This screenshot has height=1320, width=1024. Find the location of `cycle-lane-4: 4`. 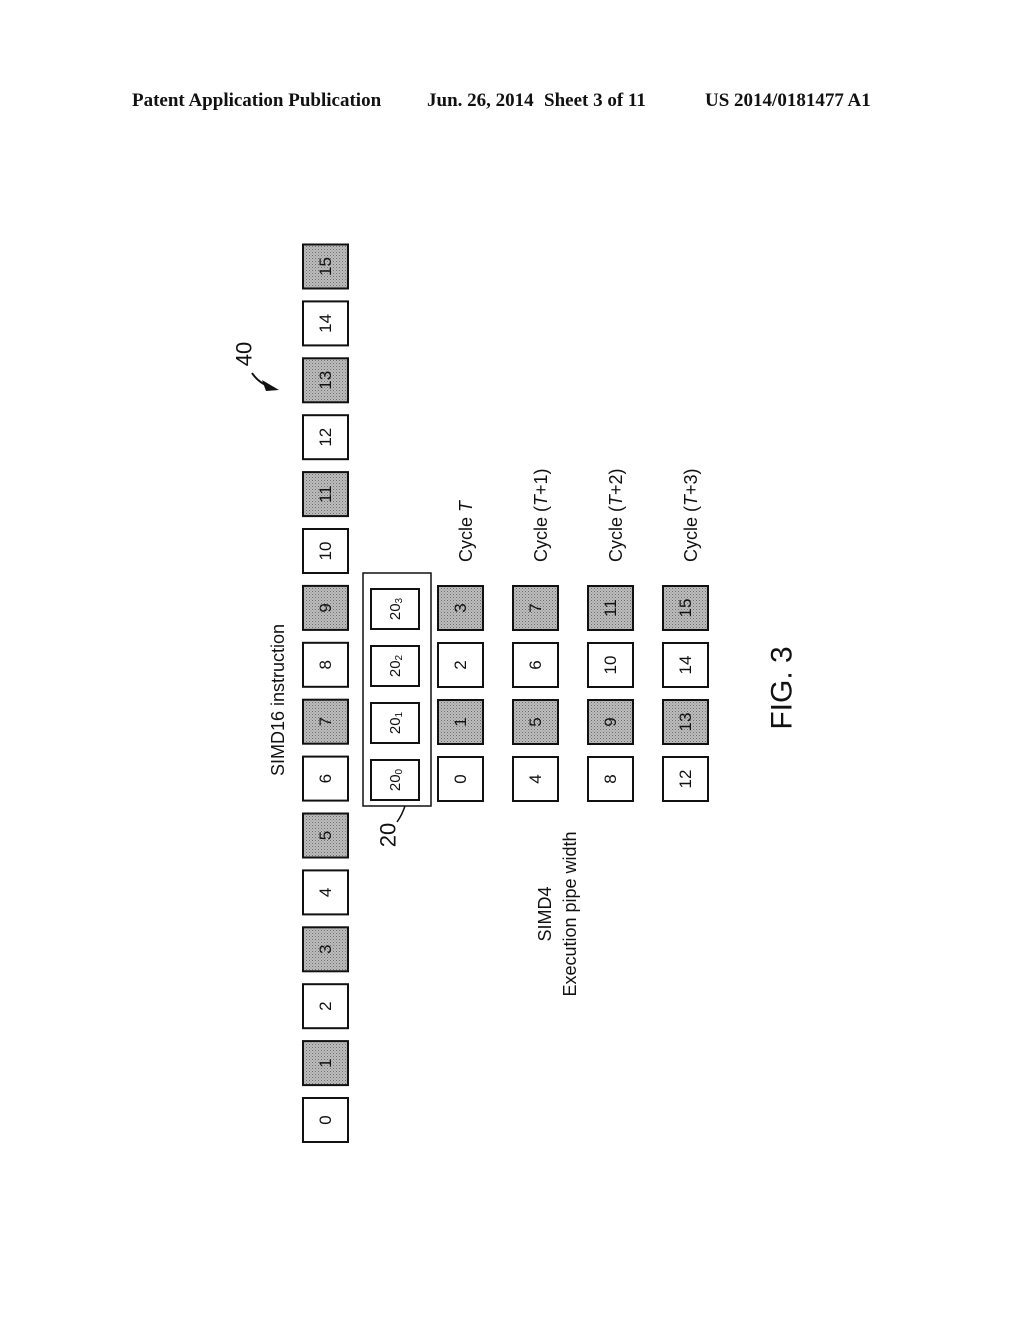

cycle-lane-4: 4 is located at coordinates (535, 779).